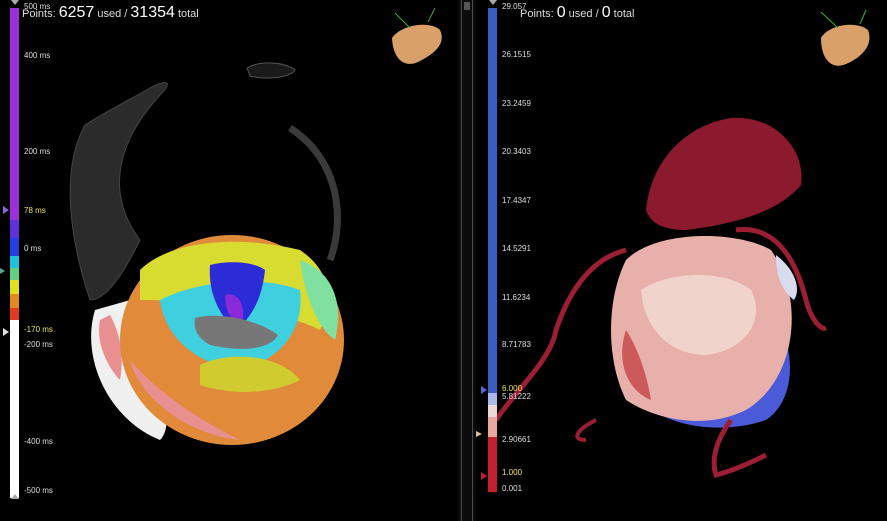 The image size is (887, 521). I want to click on scale-tick-label: 14.5291, so click(516, 248).